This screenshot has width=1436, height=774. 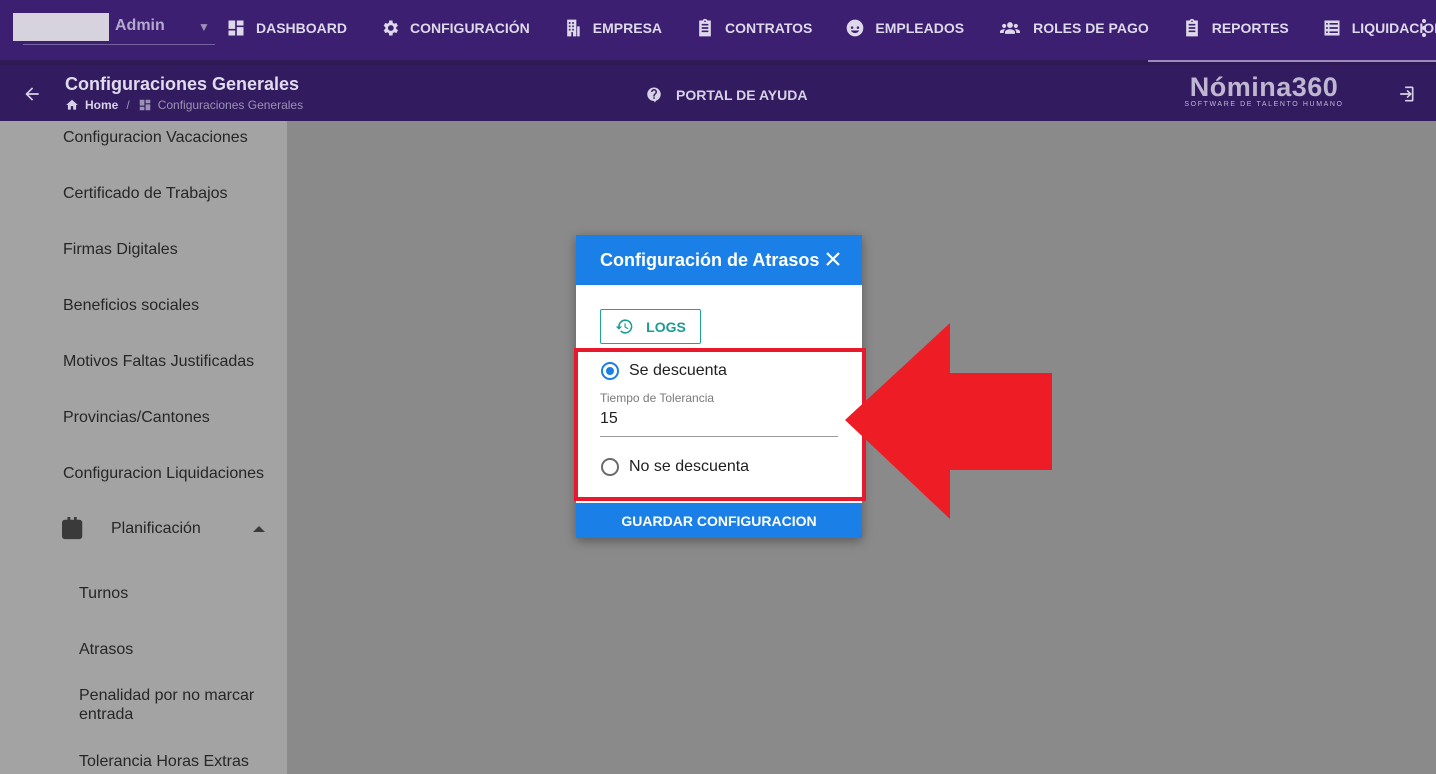 I want to click on save-config-button: GUARDAR CONFIGURACION, so click(x=719, y=520).